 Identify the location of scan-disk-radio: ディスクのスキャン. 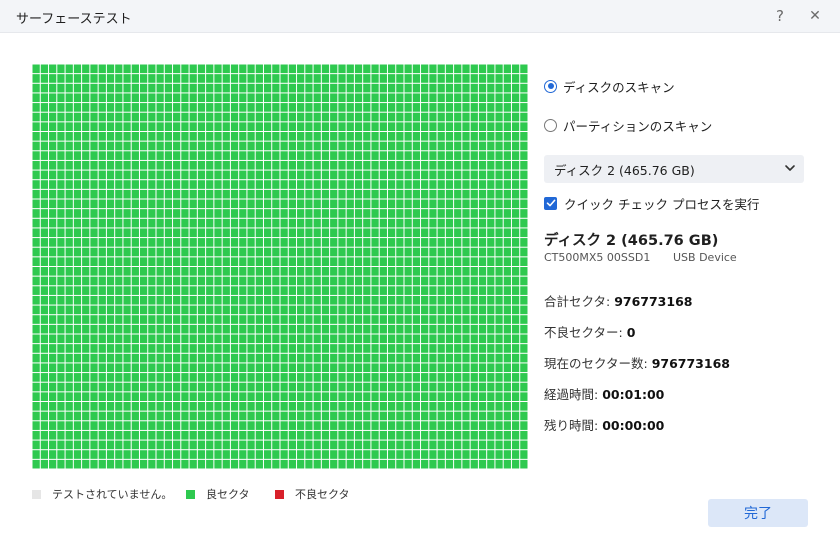
(609, 86).